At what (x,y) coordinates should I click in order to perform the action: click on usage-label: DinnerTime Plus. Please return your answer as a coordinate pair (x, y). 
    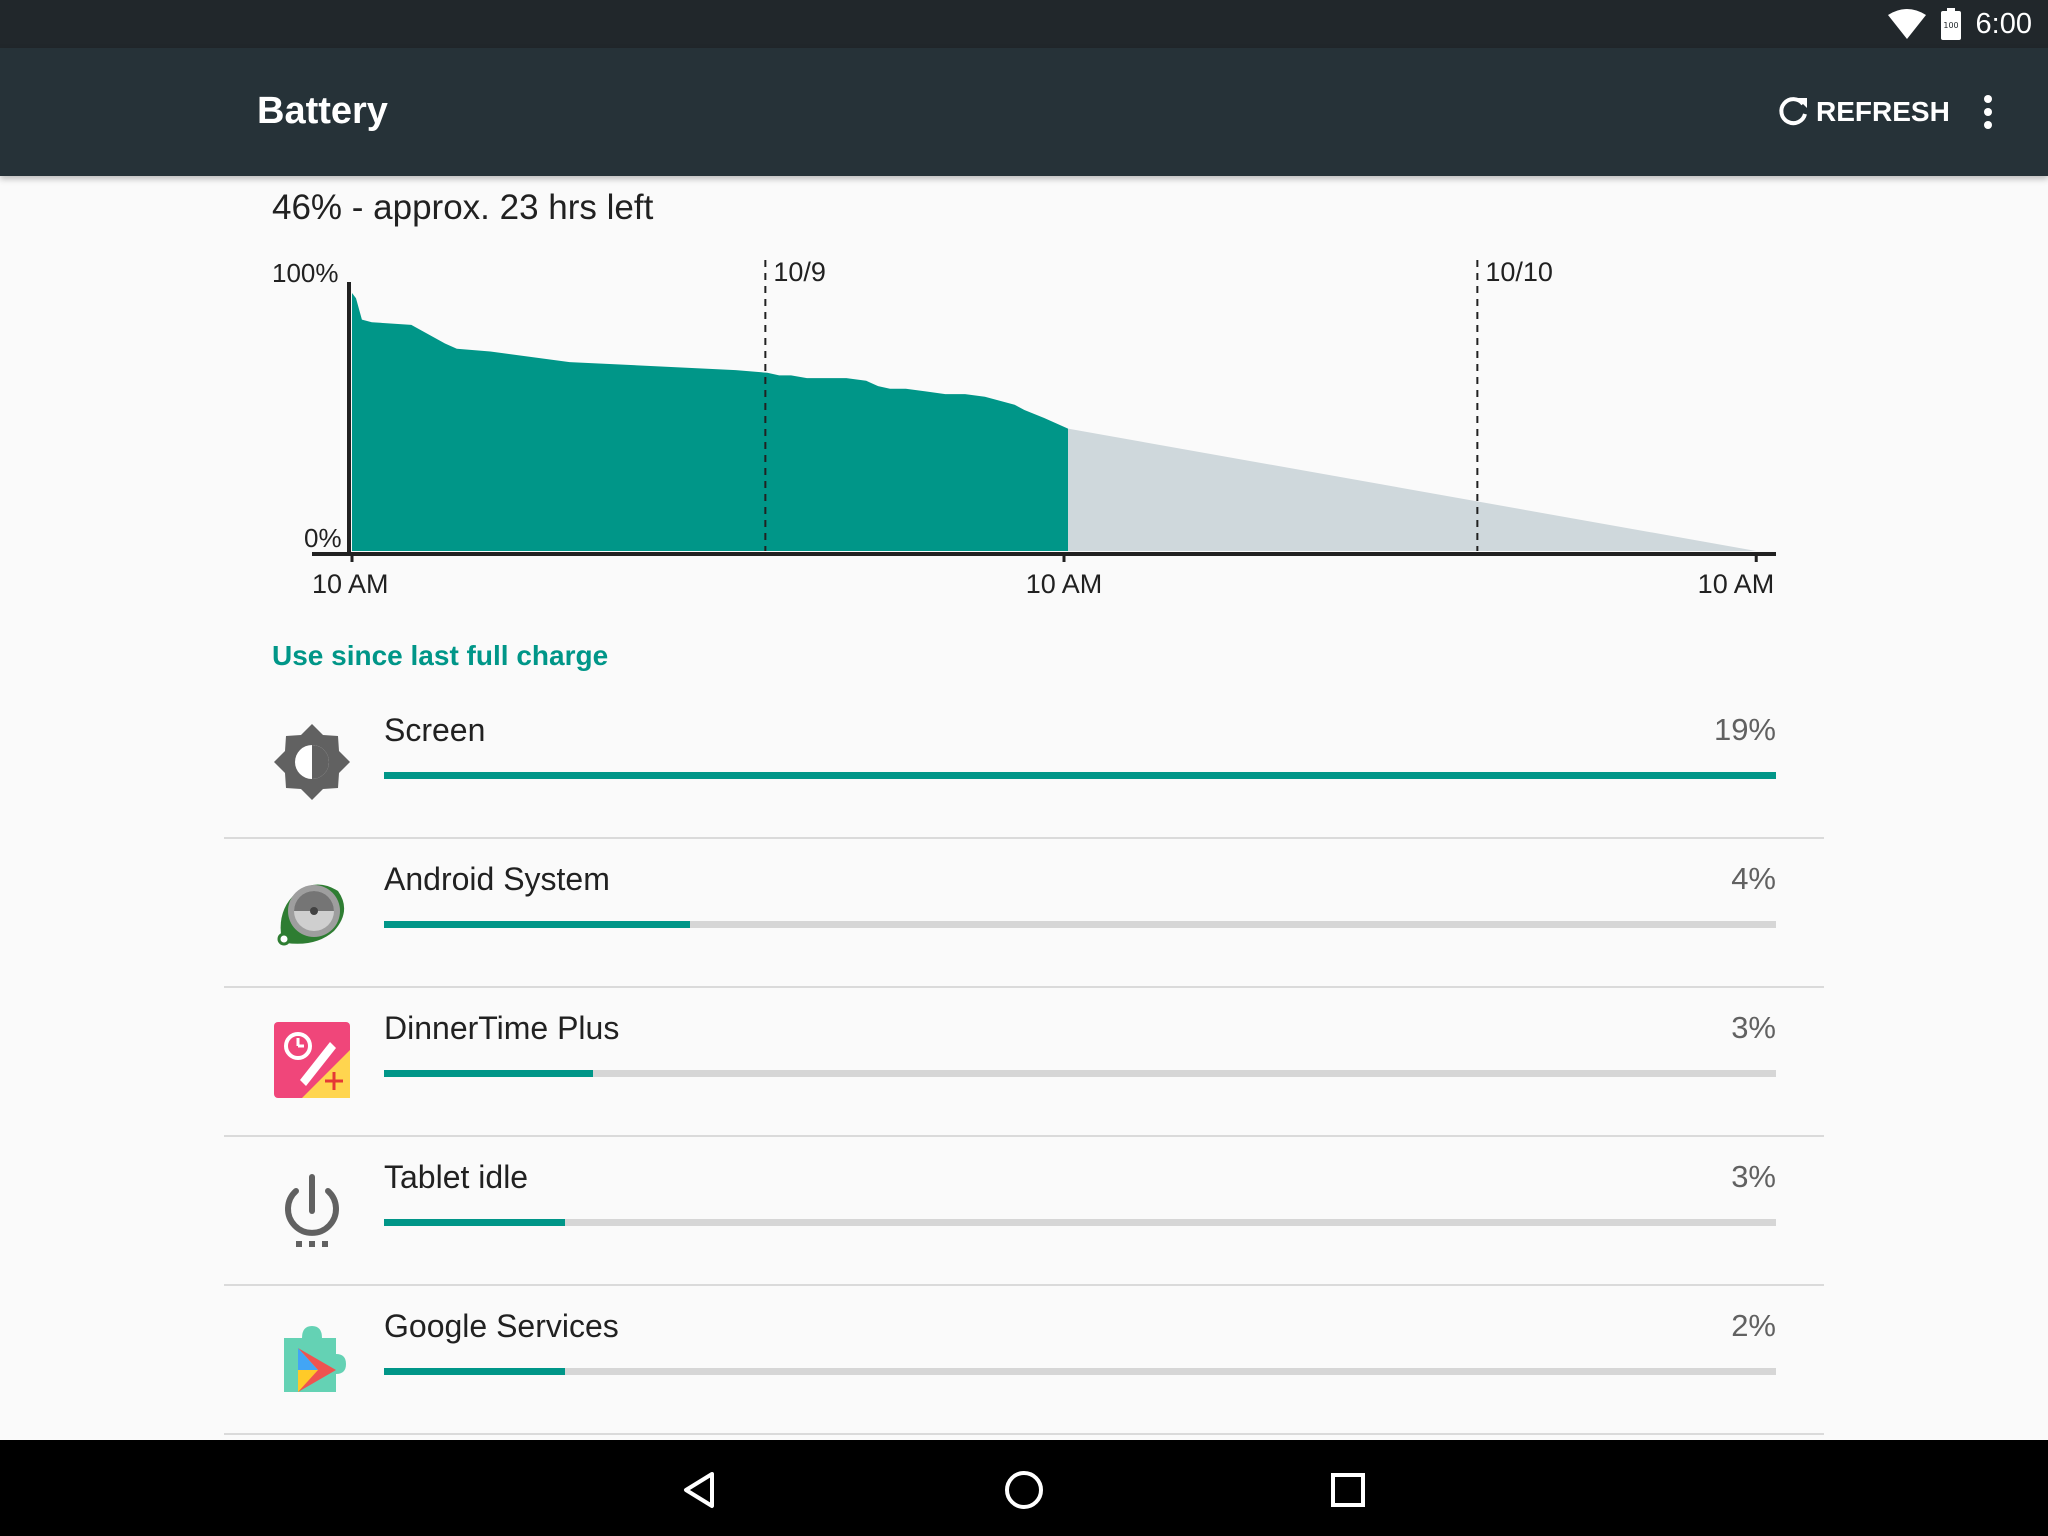
    Looking at the image, I should click on (502, 1028).